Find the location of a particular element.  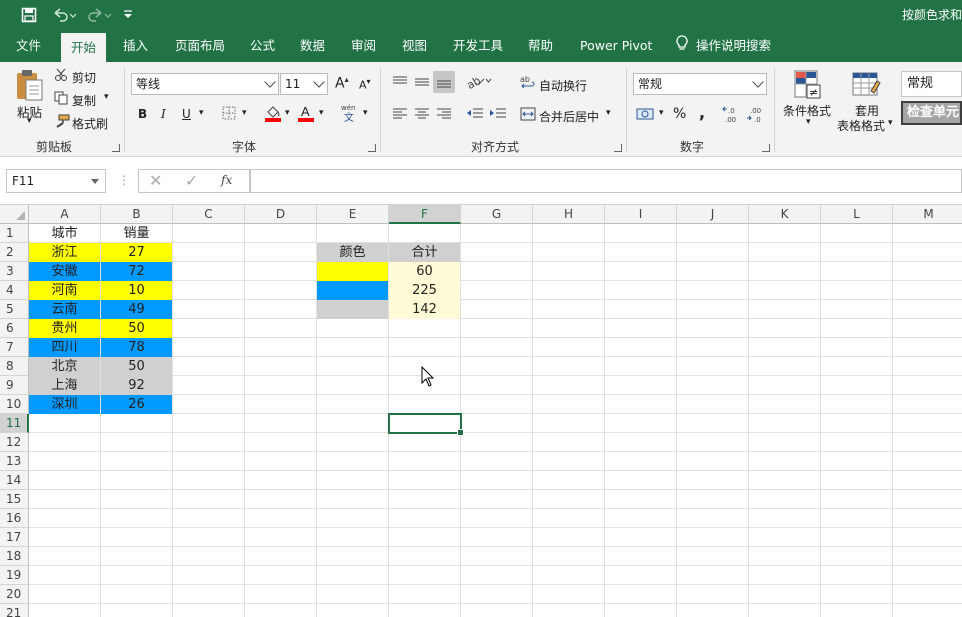

customize-toolbar-icon is located at coordinates (128, 15).